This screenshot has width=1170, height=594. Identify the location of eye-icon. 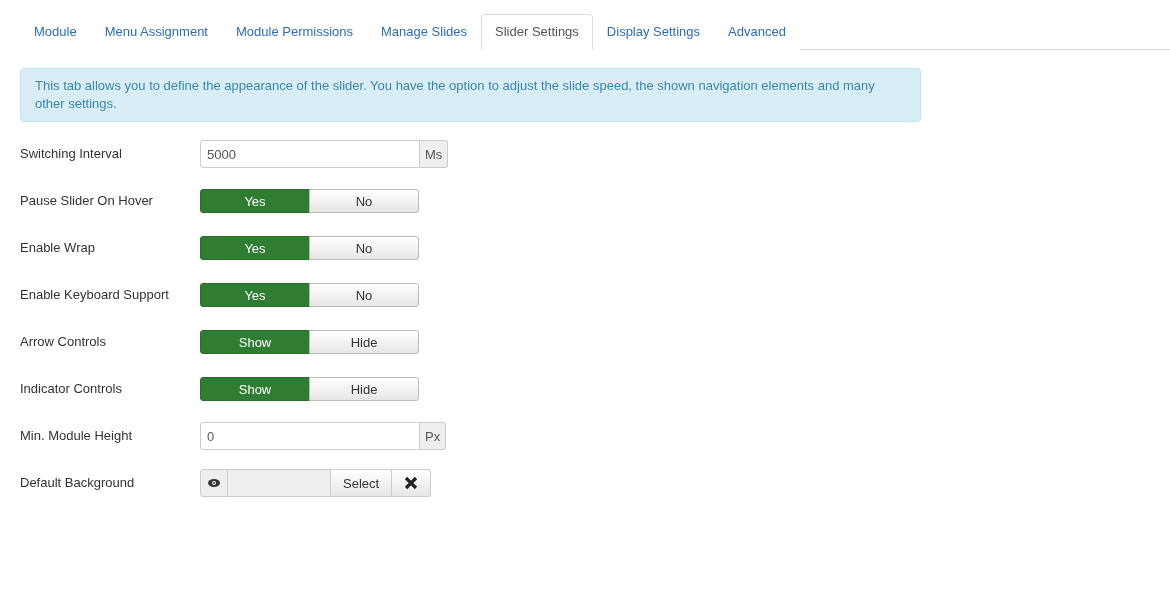
(214, 483).